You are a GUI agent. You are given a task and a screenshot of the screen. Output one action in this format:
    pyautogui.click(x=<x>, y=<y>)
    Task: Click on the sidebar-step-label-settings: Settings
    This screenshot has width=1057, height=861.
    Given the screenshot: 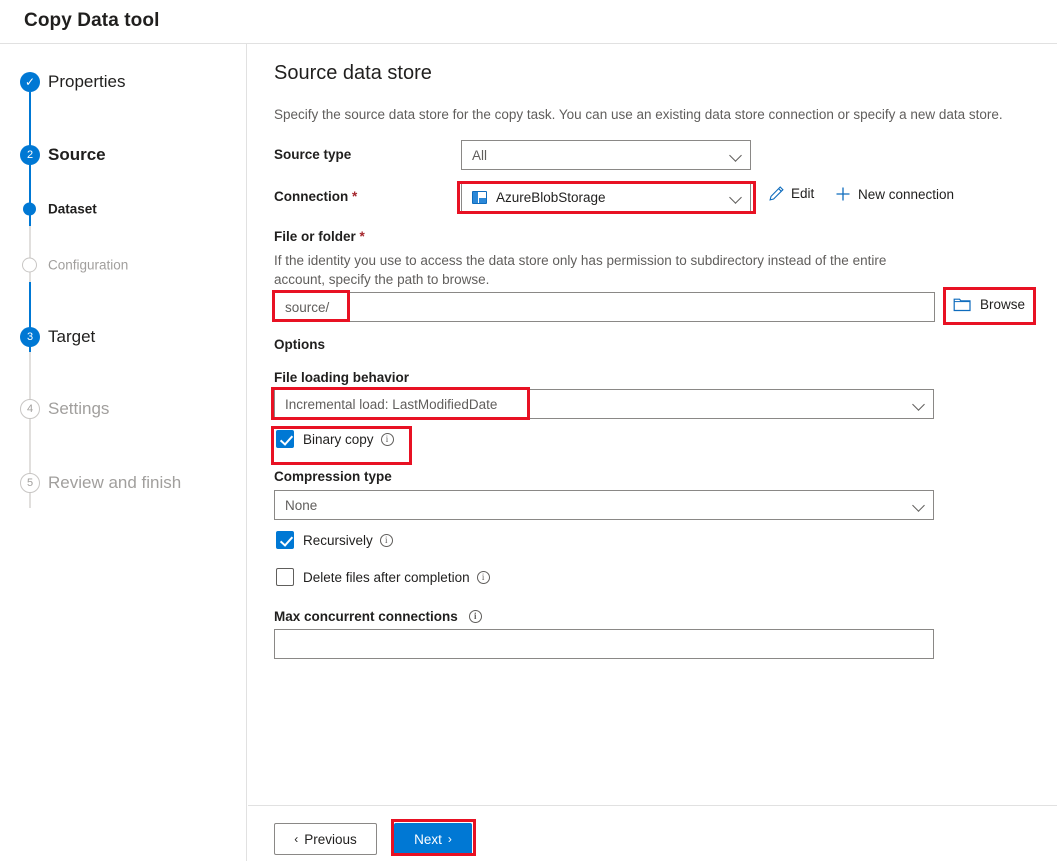 What is the action you would take?
    pyautogui.click(x=79, y=408)
    